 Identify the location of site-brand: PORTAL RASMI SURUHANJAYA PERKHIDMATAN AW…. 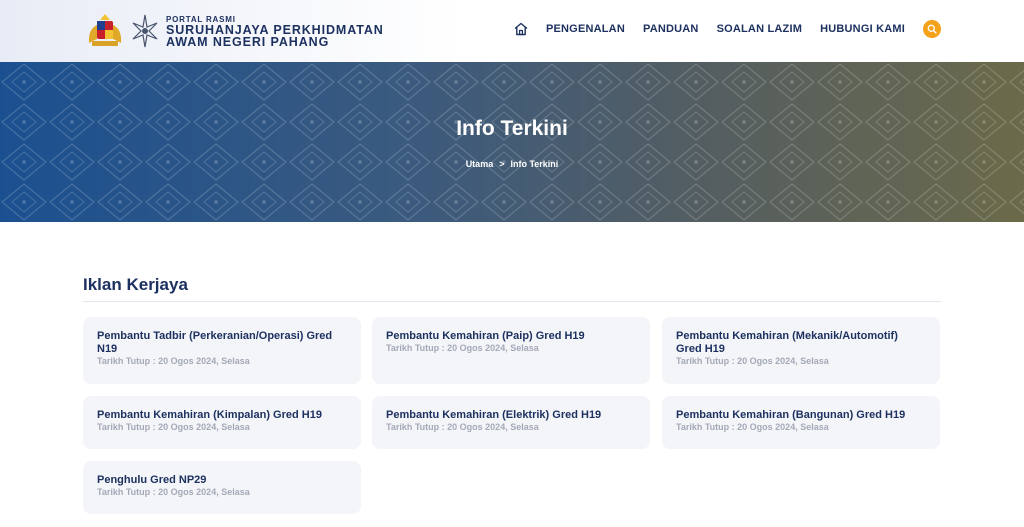
(275, 31).